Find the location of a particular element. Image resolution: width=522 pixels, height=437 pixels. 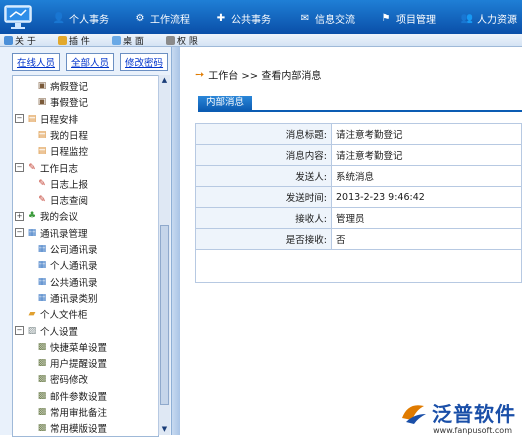

toolbar-desktop: 桌 面 is located at coordinates (128, 40).